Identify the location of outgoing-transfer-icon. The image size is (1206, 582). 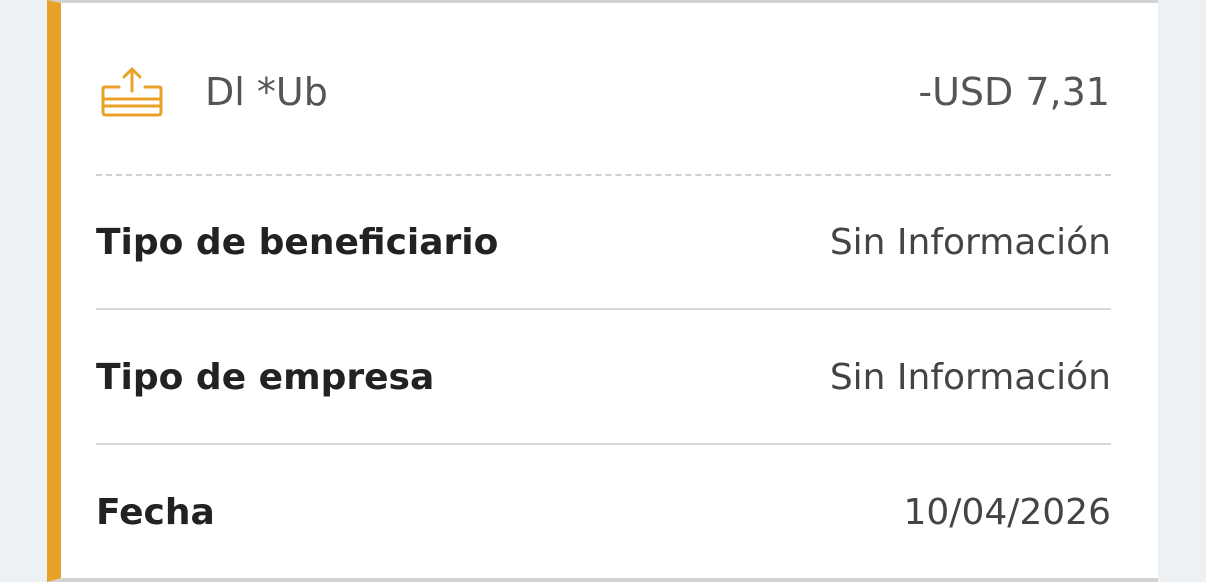
(132, 91).